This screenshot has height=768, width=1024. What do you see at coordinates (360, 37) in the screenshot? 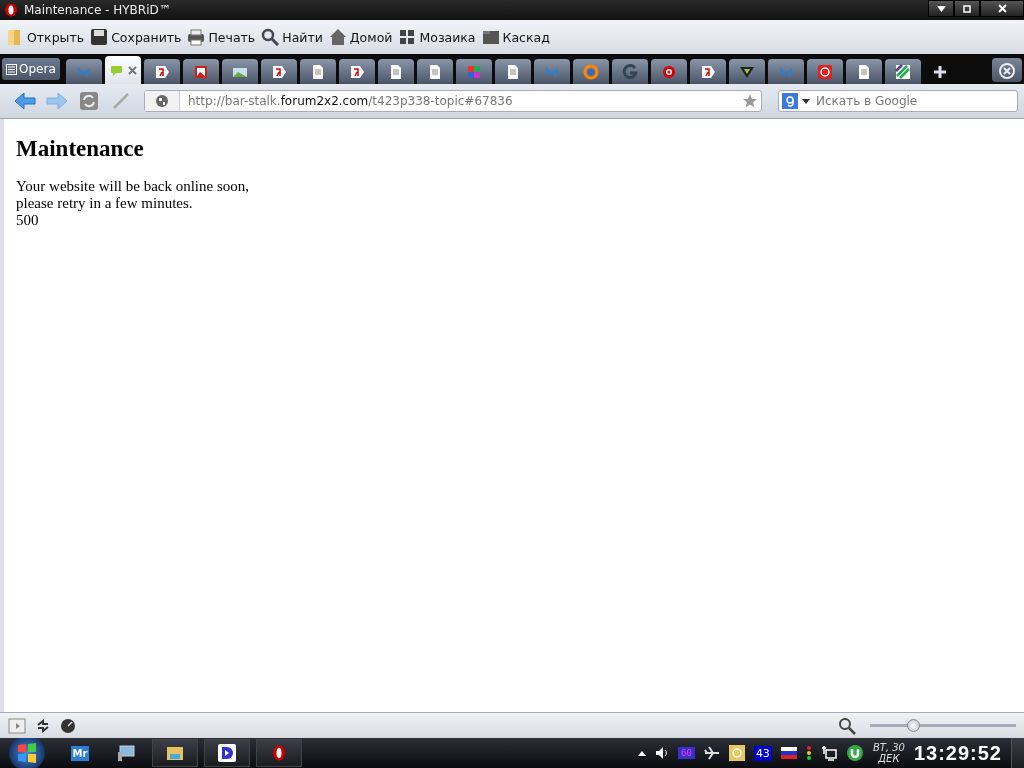
I see `toolbar-button: Домой` at bounding box center [360, 37].